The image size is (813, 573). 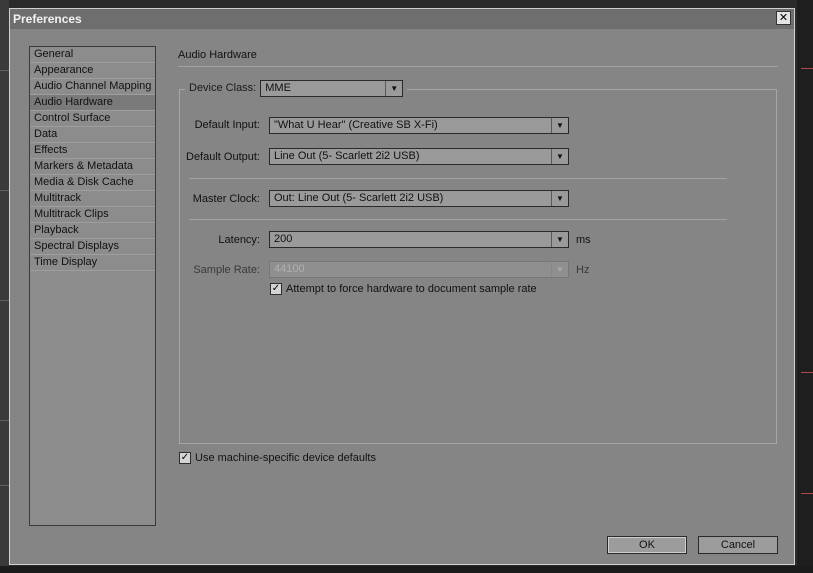 What do you see at coordinates (92, 135) in the screenshot?
I see `sidebar-item-data: Data` at bounding box center [92, 135].